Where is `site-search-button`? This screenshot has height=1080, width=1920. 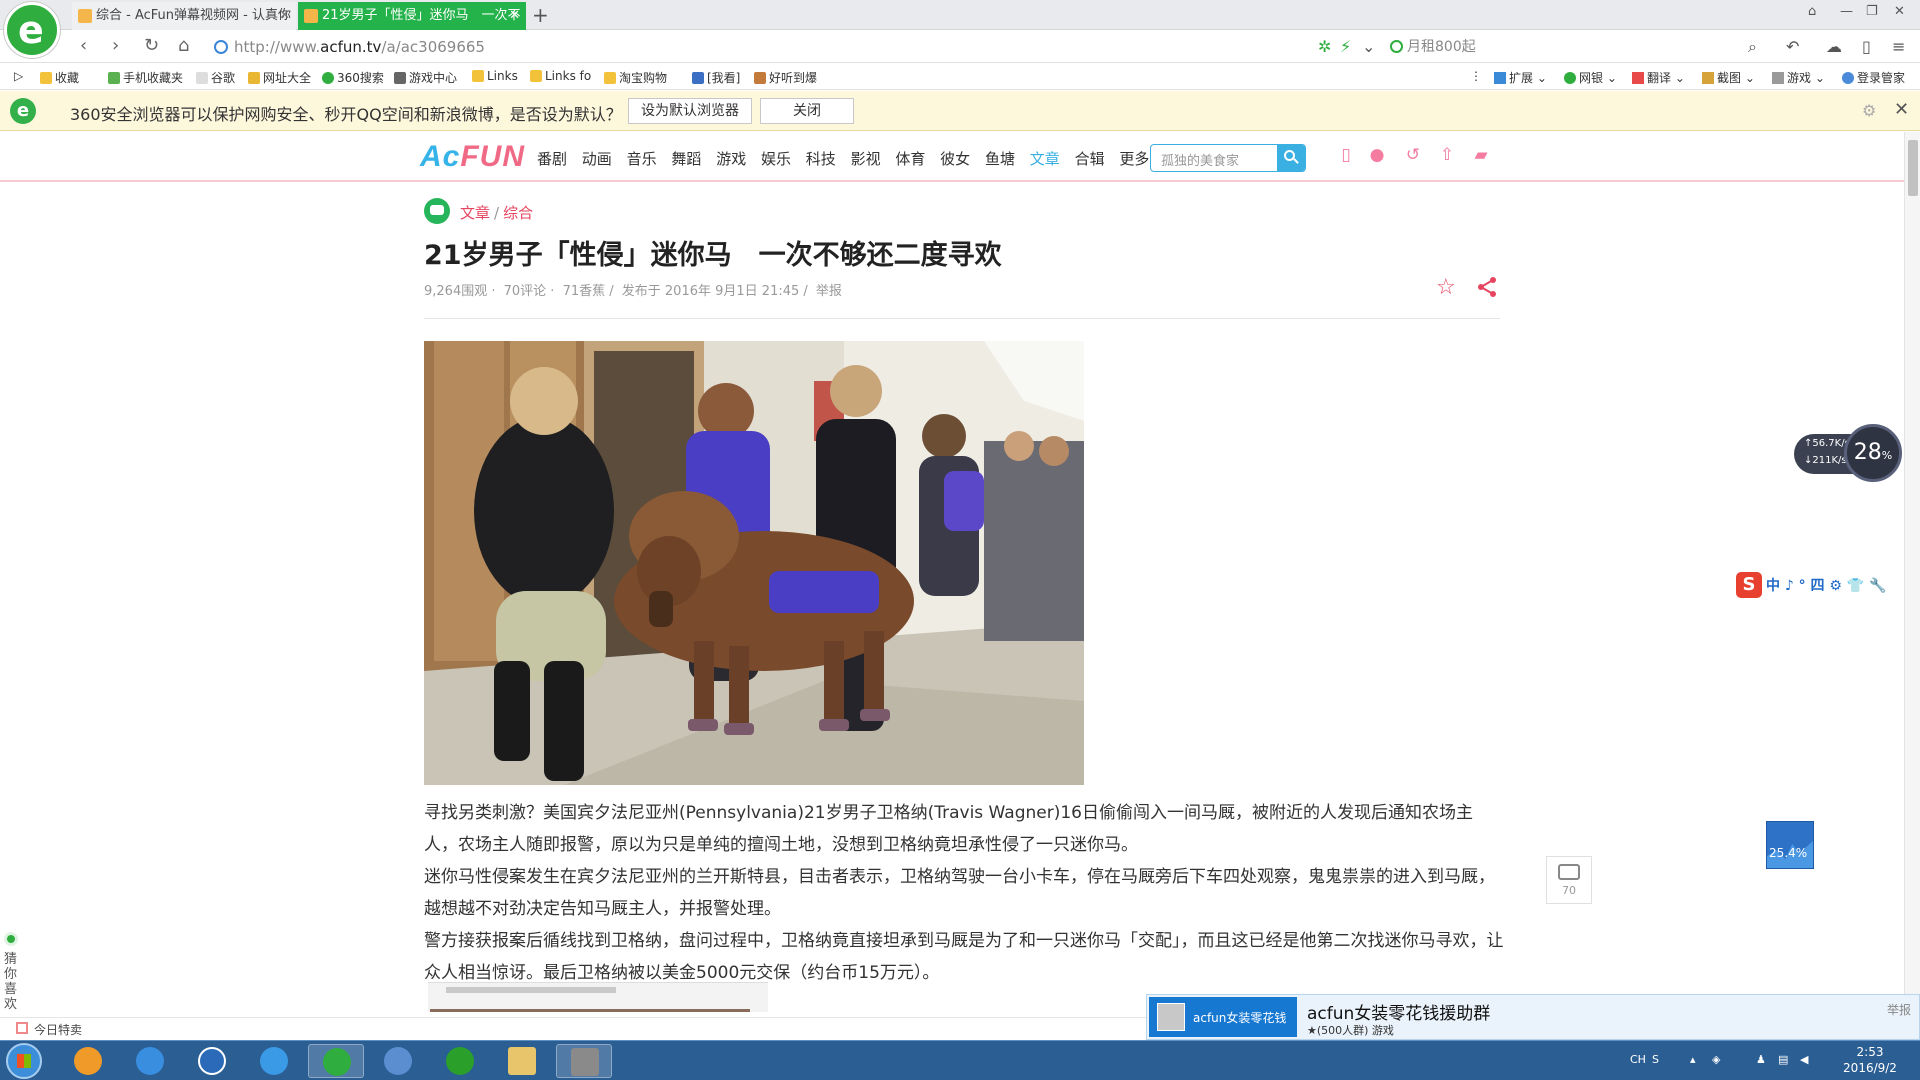 site-search-button is located at coordinates (1291, 158).